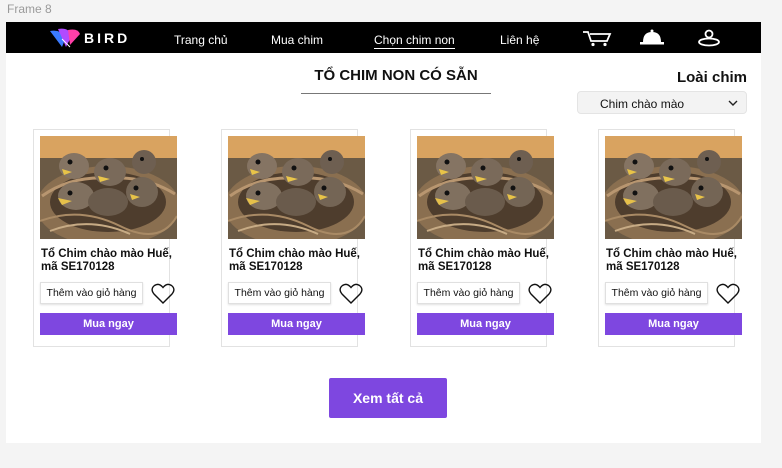  What do you see at coordinates (65, 38) in the screenshot?
I see `bird-logo-icon` at bounding box center [65, 38].